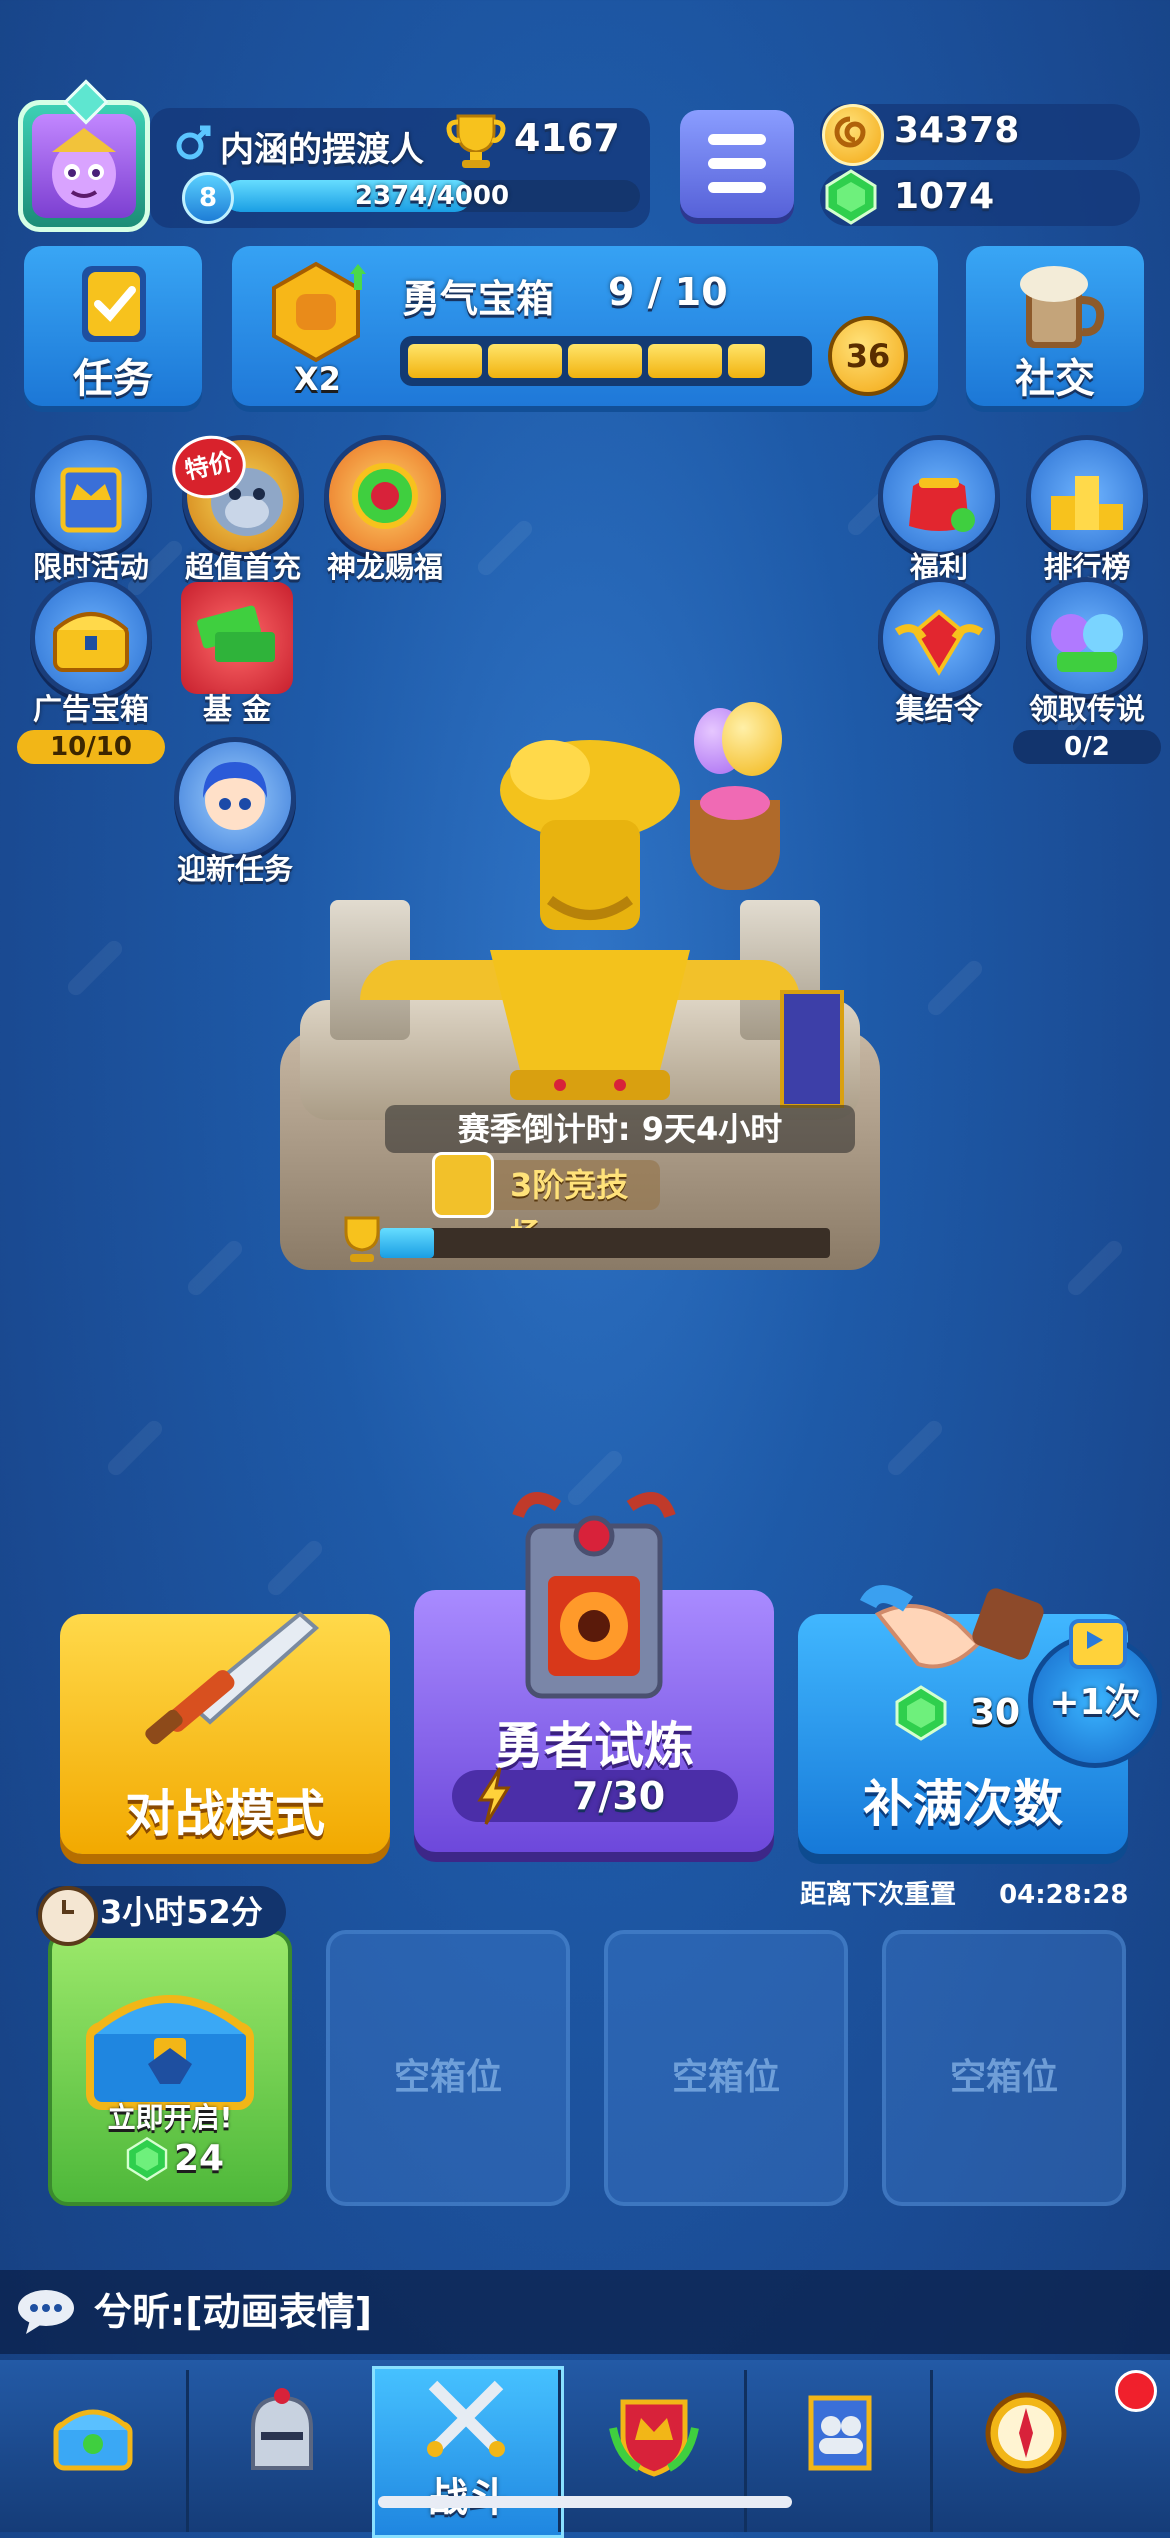  Describe the element at coordinates (432, 196) in the screenshot. I see `xp-text: 2374/4000` at that location.